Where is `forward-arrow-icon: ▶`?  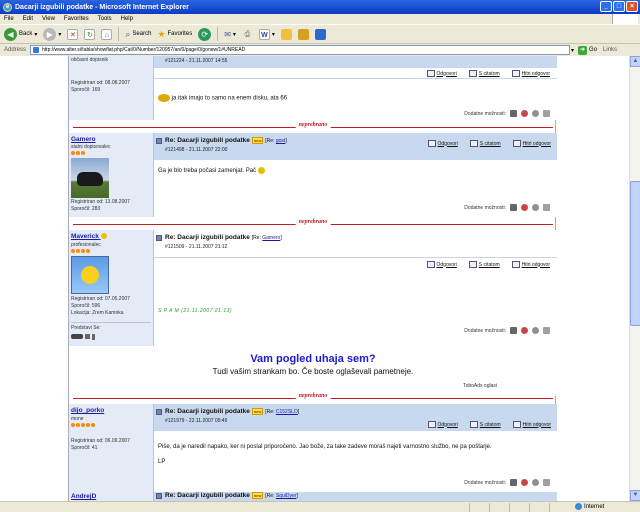
forward-arrow-icon: ▶ is located at coordinates (50, 34).